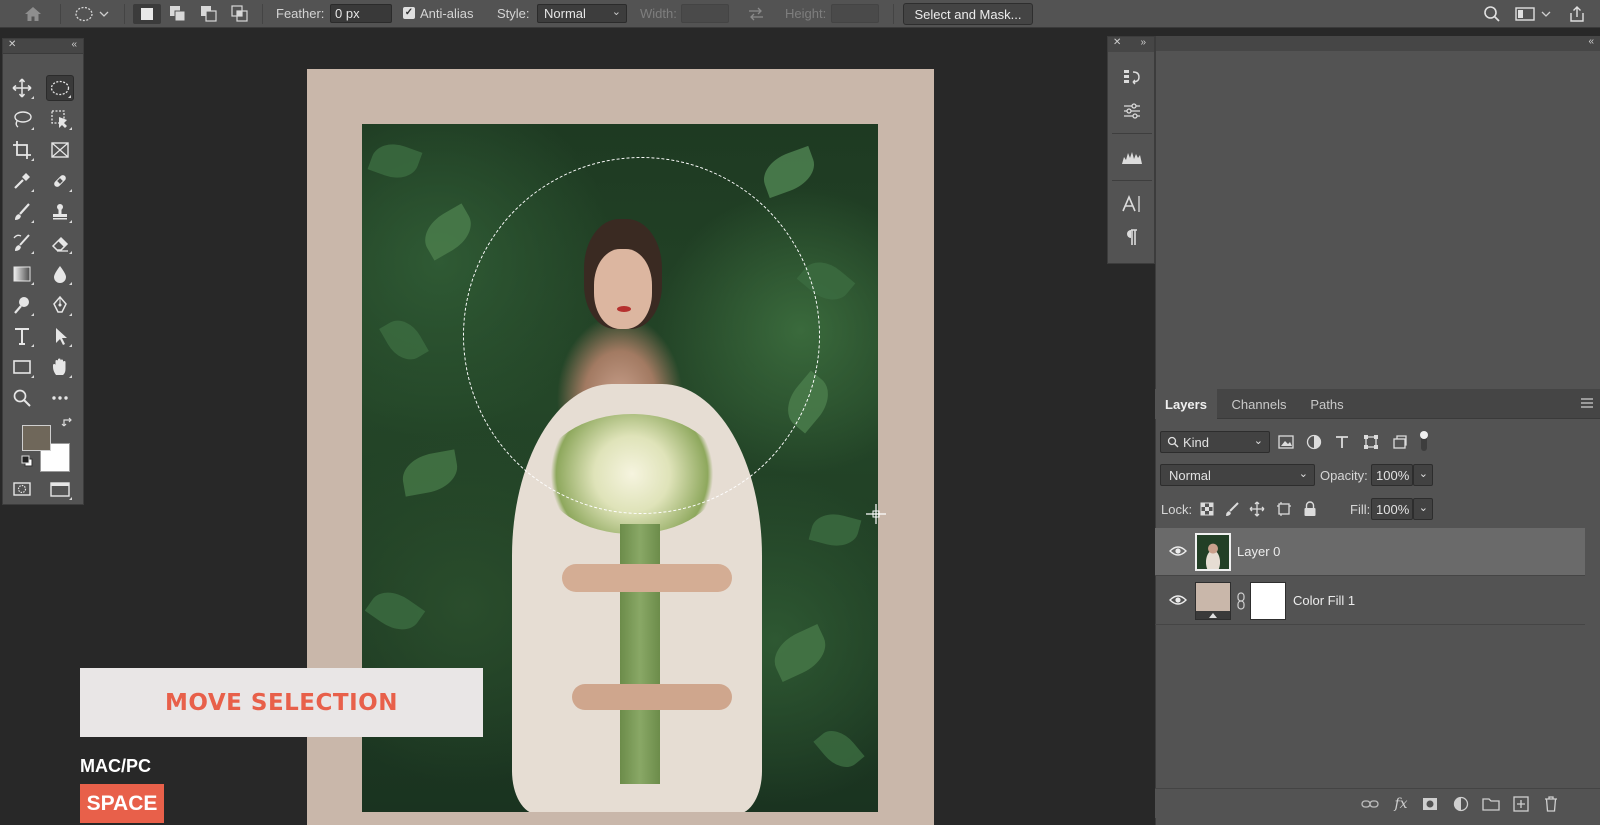 The width and height of the screenshot is (1600, 825). What do you see at coordinates (22, 88) in the screenshot?
I see `move-tool-icon` at bounding box center [22, 88].